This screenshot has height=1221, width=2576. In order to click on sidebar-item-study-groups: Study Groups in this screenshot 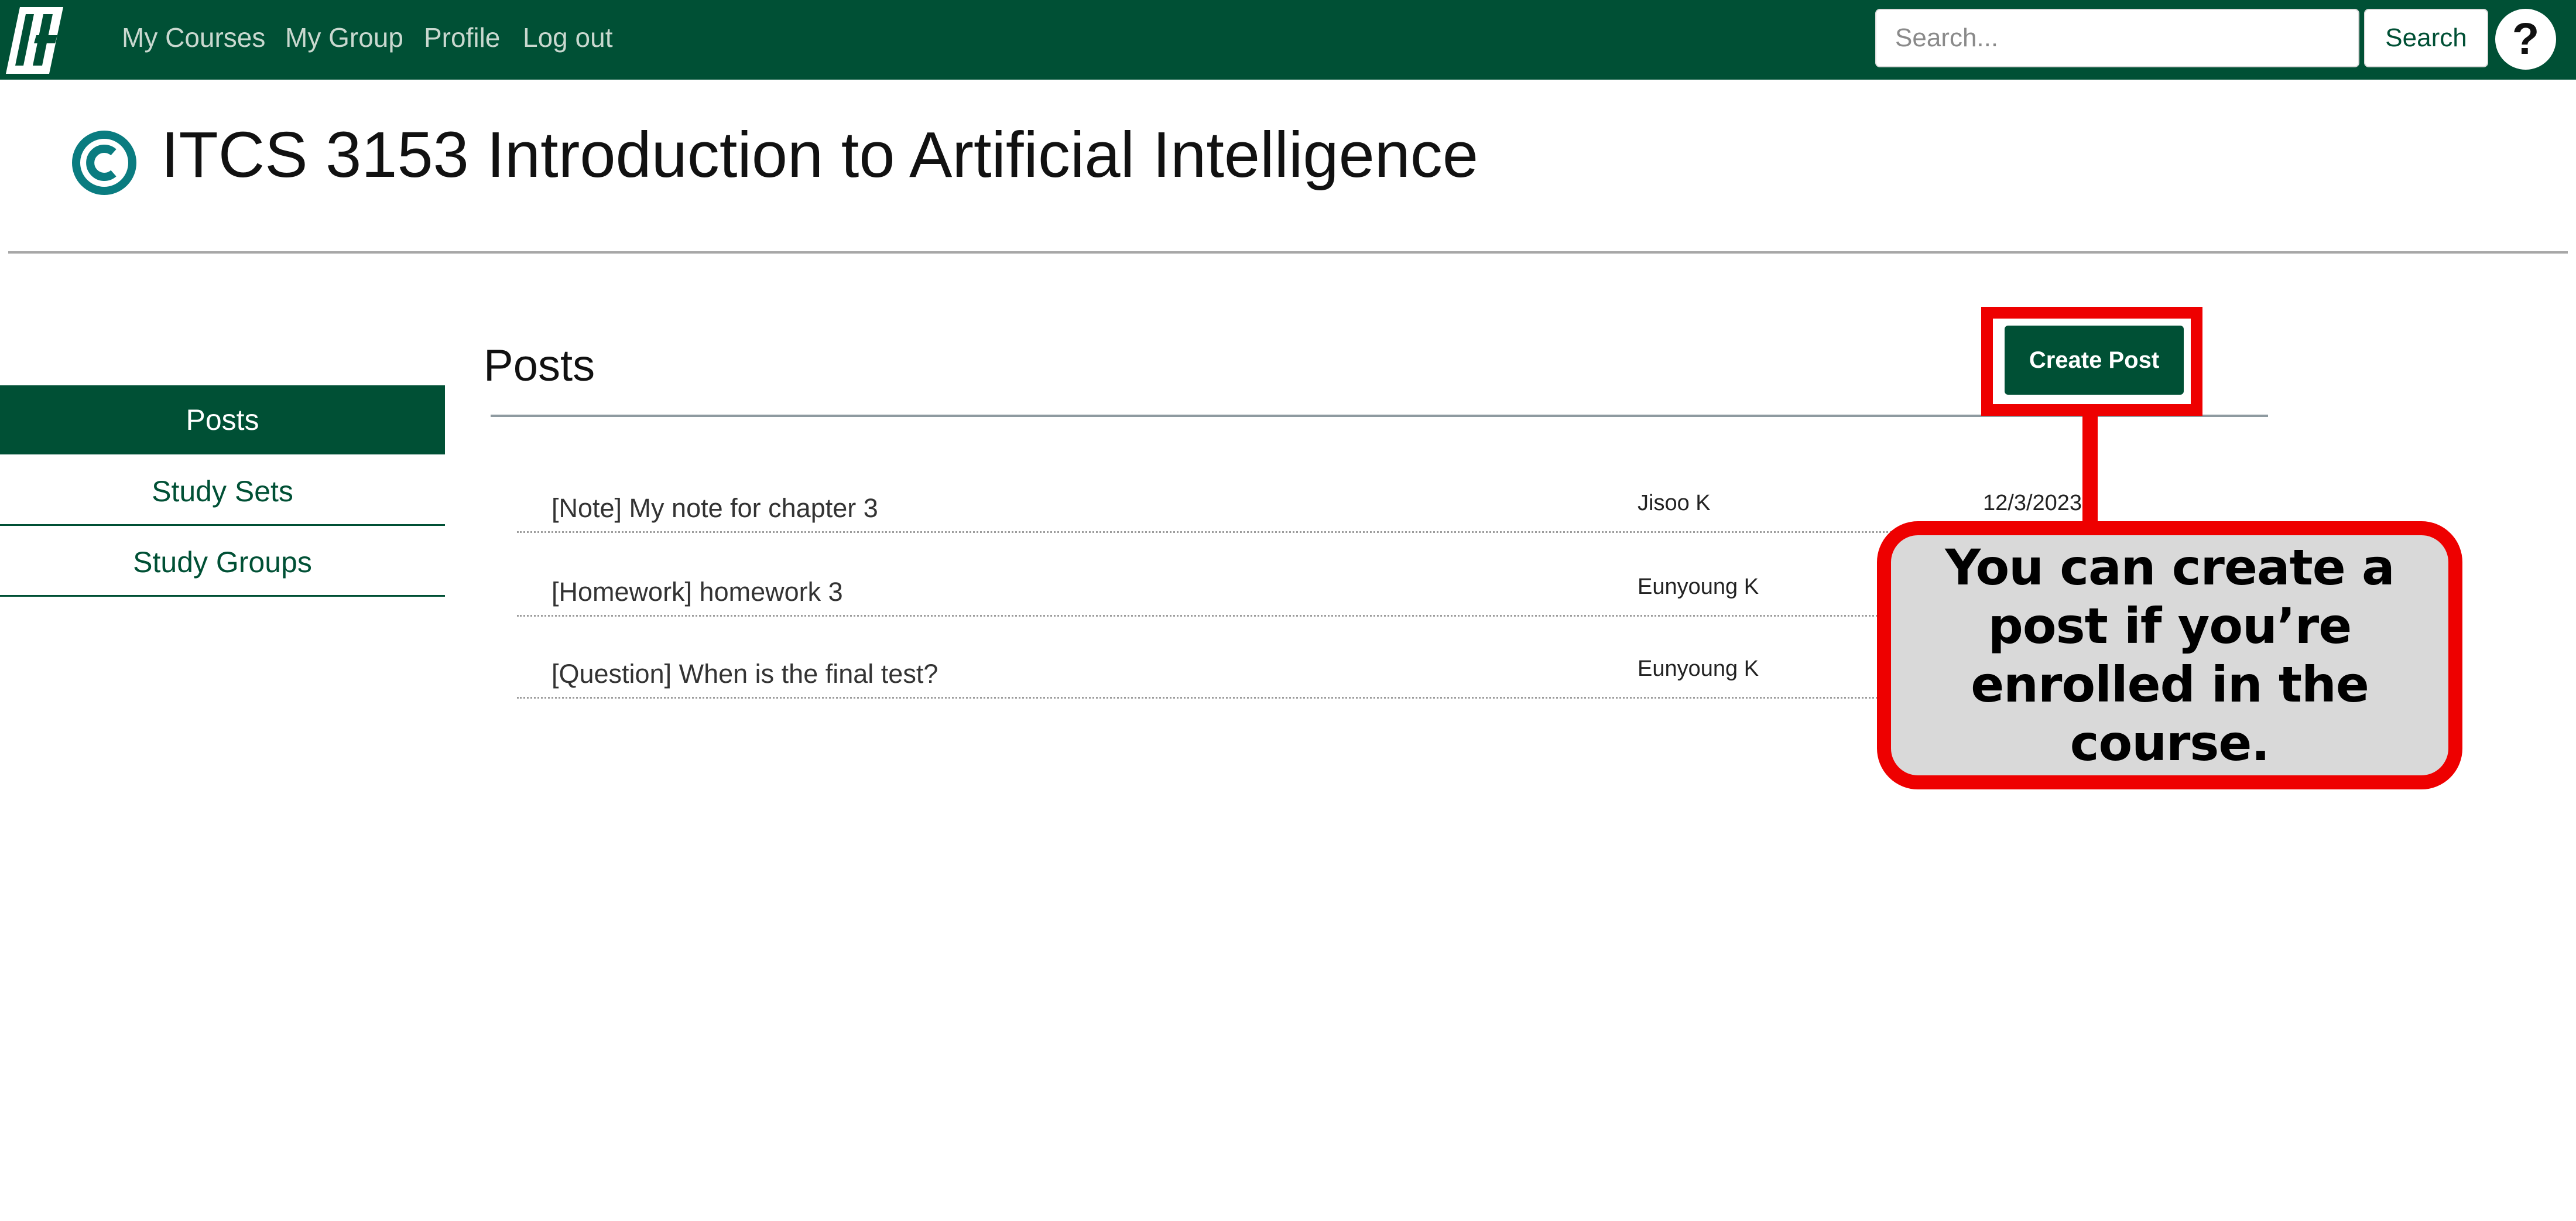, I will do `click(222, 562)`.